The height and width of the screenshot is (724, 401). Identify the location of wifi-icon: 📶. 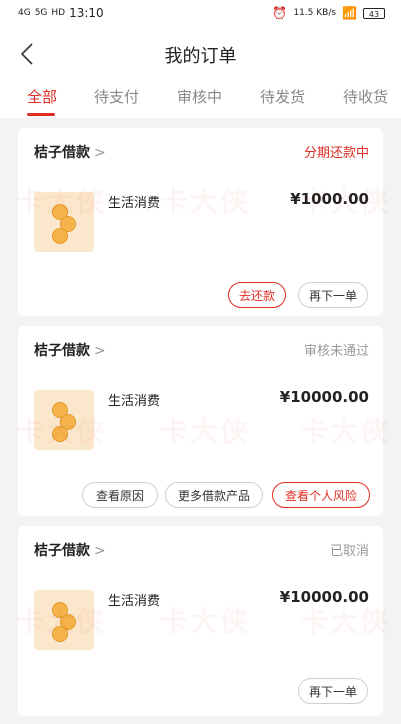
(349, 13).